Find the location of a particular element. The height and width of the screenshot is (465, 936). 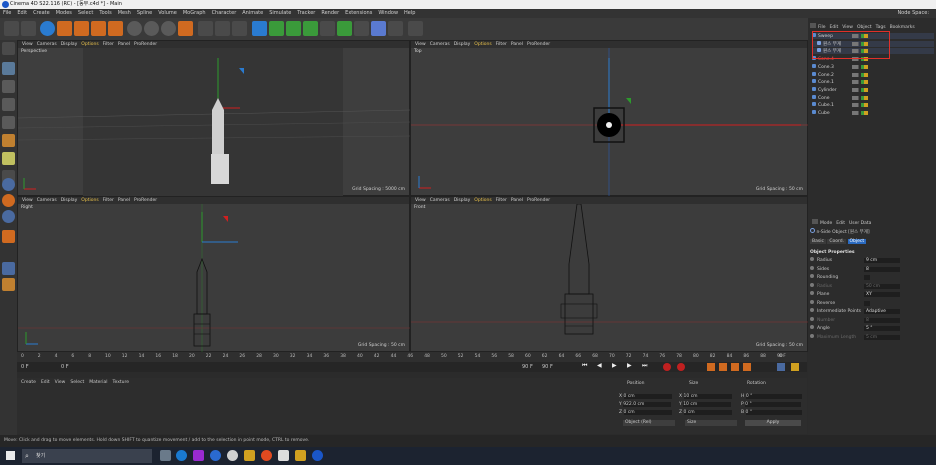

menu-tracker: Tracker is located at coordinates (306, 13).